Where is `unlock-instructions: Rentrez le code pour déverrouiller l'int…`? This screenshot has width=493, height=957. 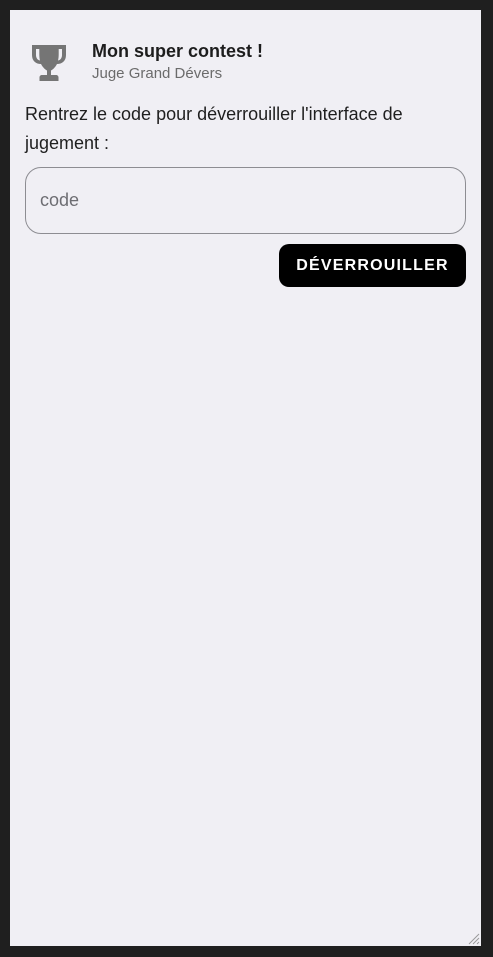 unlock-instructions: Rentrez le code pour déverrouiller l'int… is located at coordinates (214, 128).